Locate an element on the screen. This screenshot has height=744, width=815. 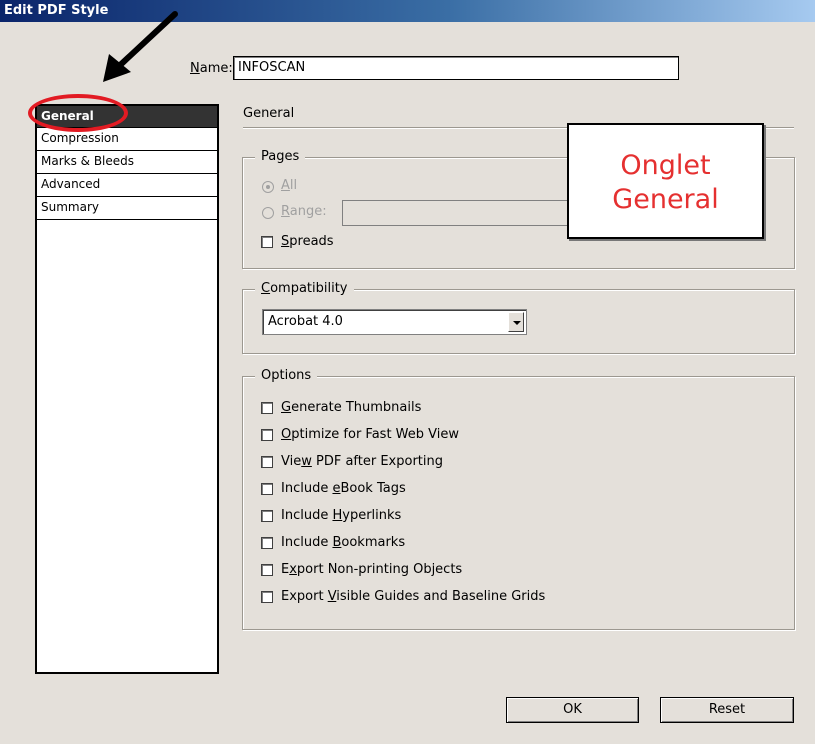
spreads-label-rest: preads is located at coordinates (311, 241).